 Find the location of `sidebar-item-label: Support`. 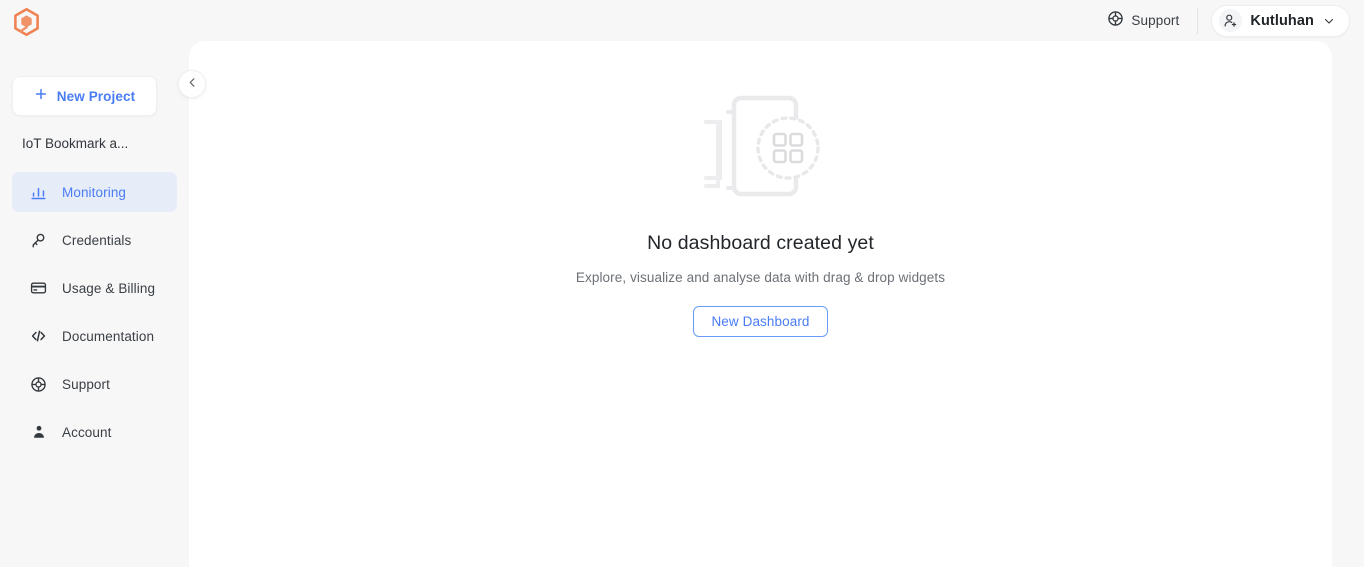

sidebar-item-label: Support is located at coordinates (86, 384).